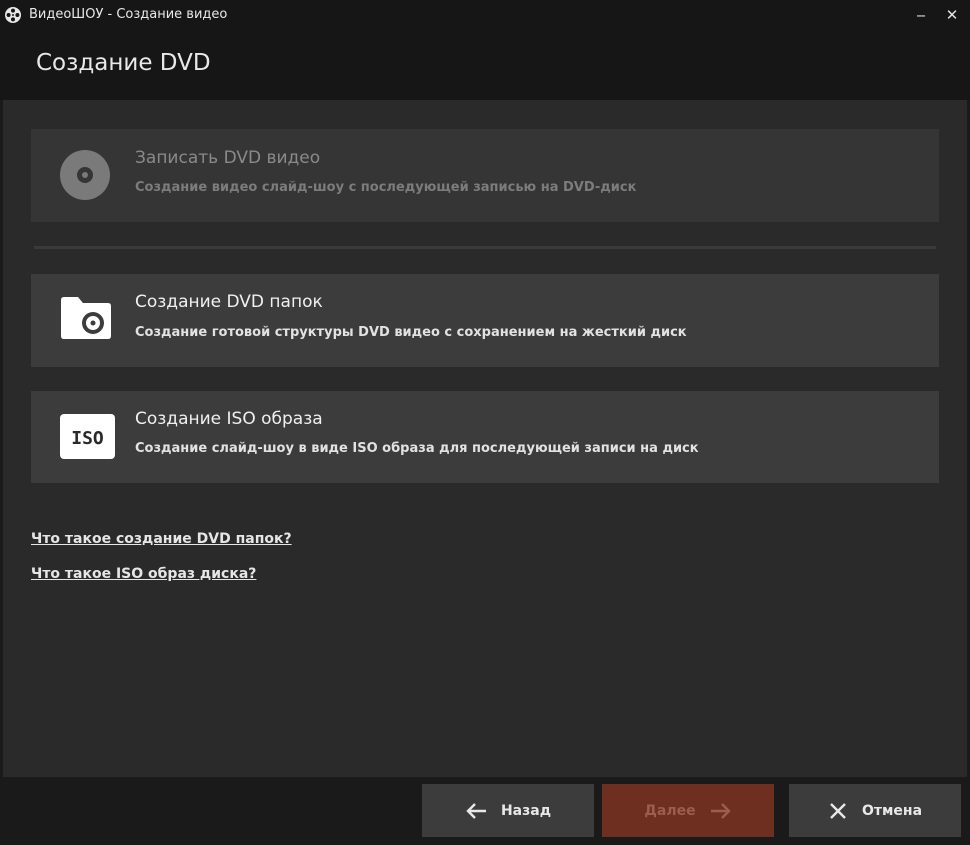 This screenshot has height=845, width=970. What do you see at coordinates (476, 810) in the screenshot?
I see `arrow-left-icon` at bounding box center [476, 810].